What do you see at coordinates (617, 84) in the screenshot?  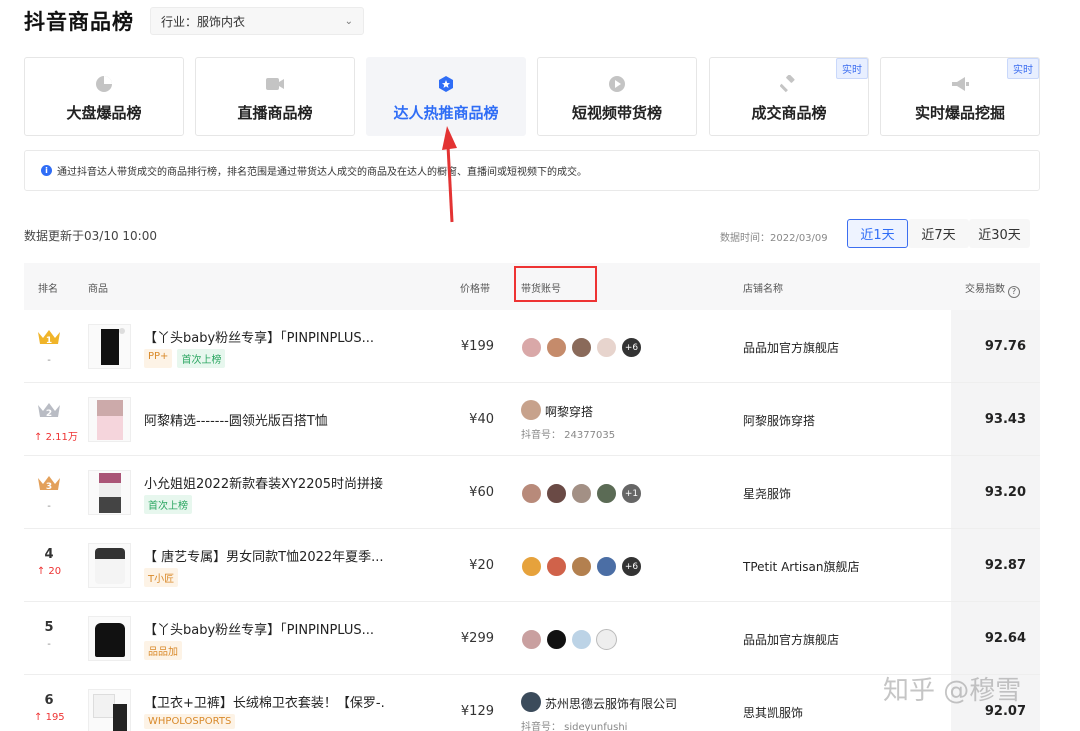 I see `play-circle-icon` at bounding box center [617, 84].